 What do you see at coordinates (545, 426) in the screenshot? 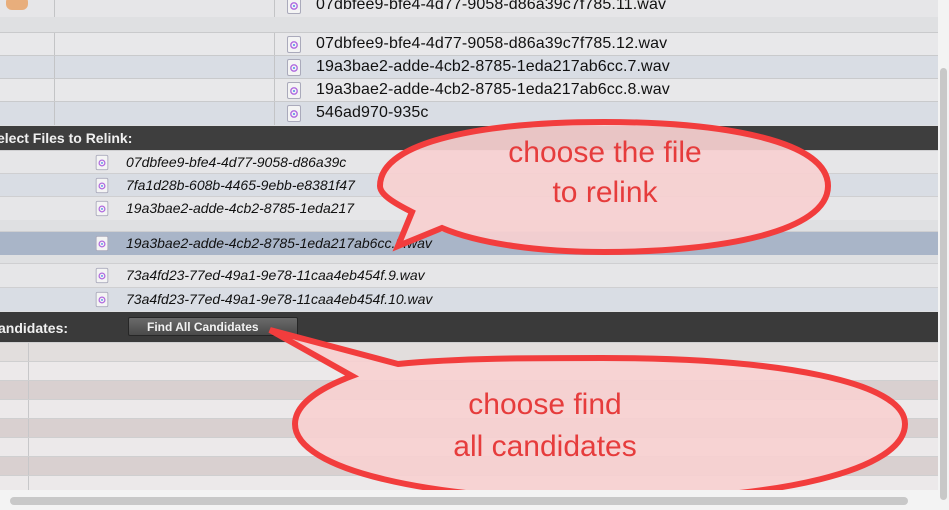
I see `callout-text-find: choose find all candidates` at bounding box center [545, 426].